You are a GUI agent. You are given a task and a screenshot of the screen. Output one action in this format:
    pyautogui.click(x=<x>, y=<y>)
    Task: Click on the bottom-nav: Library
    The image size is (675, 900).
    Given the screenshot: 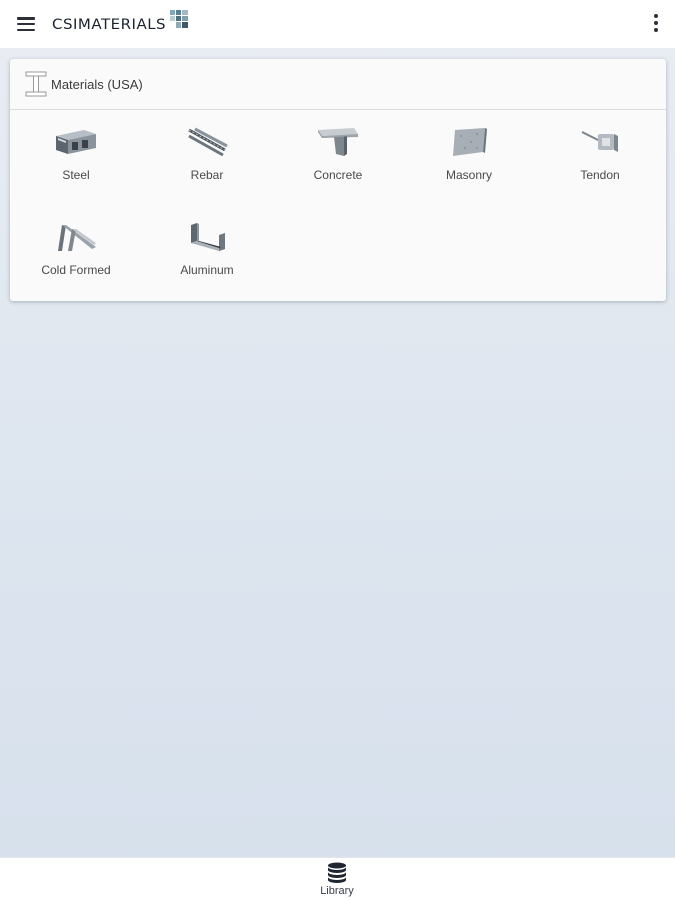 What is the action you would take?
    pyautogui.click(x=337, y=878)
    